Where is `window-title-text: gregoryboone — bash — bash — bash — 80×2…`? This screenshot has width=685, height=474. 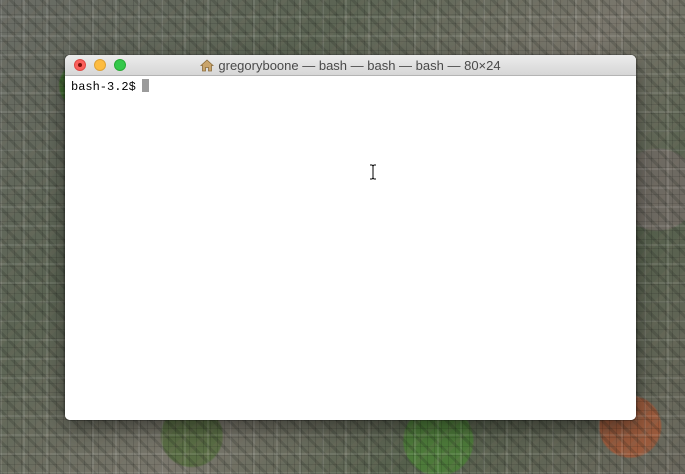 window-title-text: gregoryboone — bash — bash — bash — 80×2… is located at coordinates (359, 65).